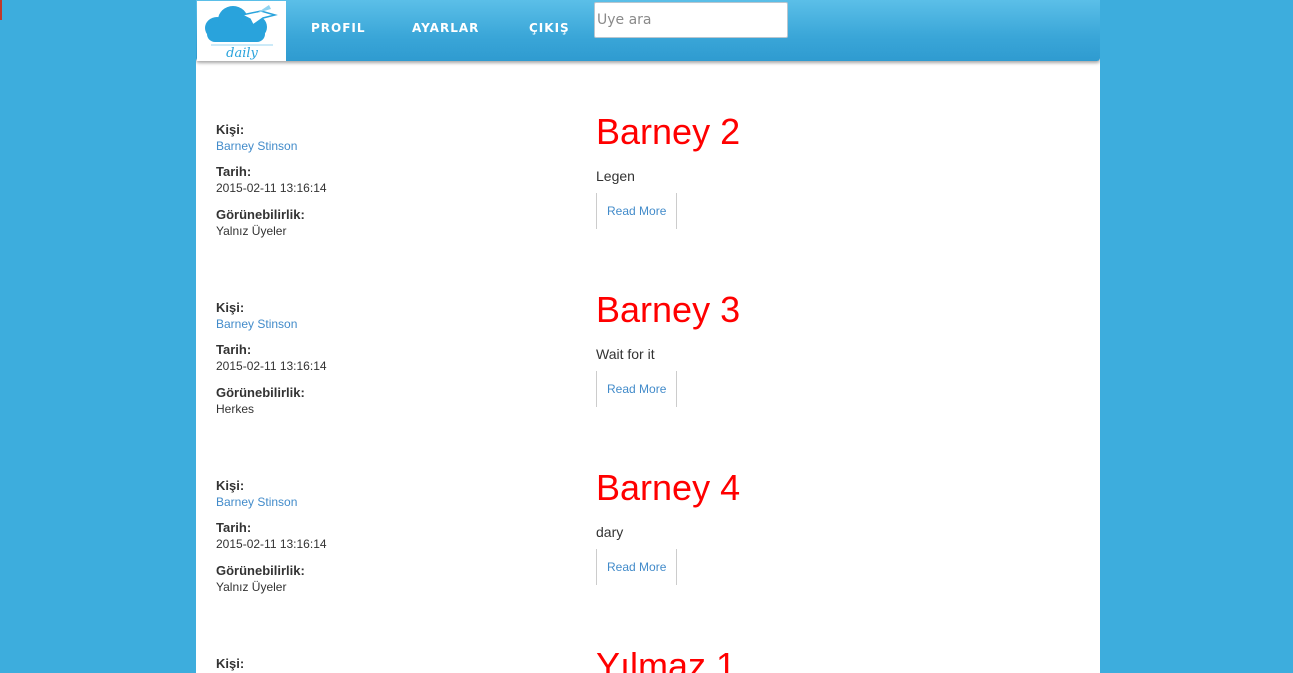 This screenshot has width=1293, height=673. I want to click on cloud-logo-icon: daily, so click(241, 33).